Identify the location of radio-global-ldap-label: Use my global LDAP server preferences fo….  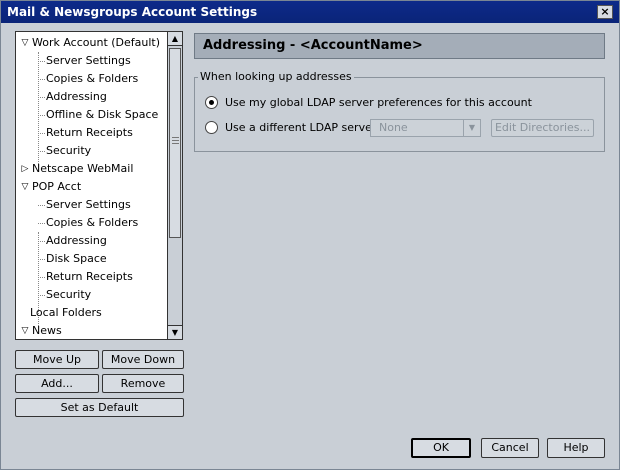
(378, 102).